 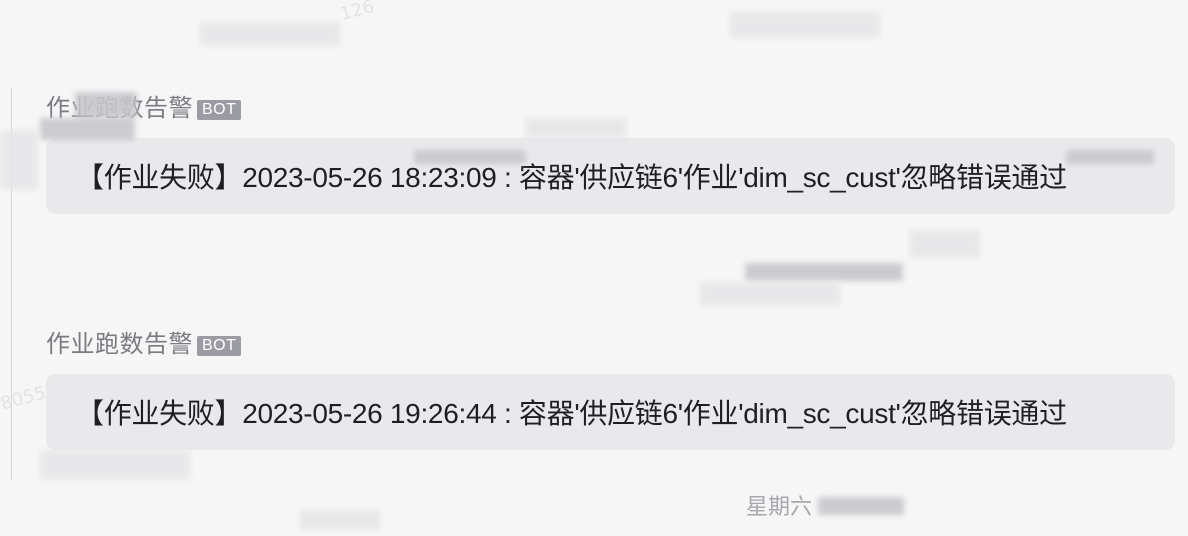 What do you see at coordinates (611, 345) in the screenshot?
I see `message-header: 作业跑数告警 BOT` at bounding box center [611, 345].